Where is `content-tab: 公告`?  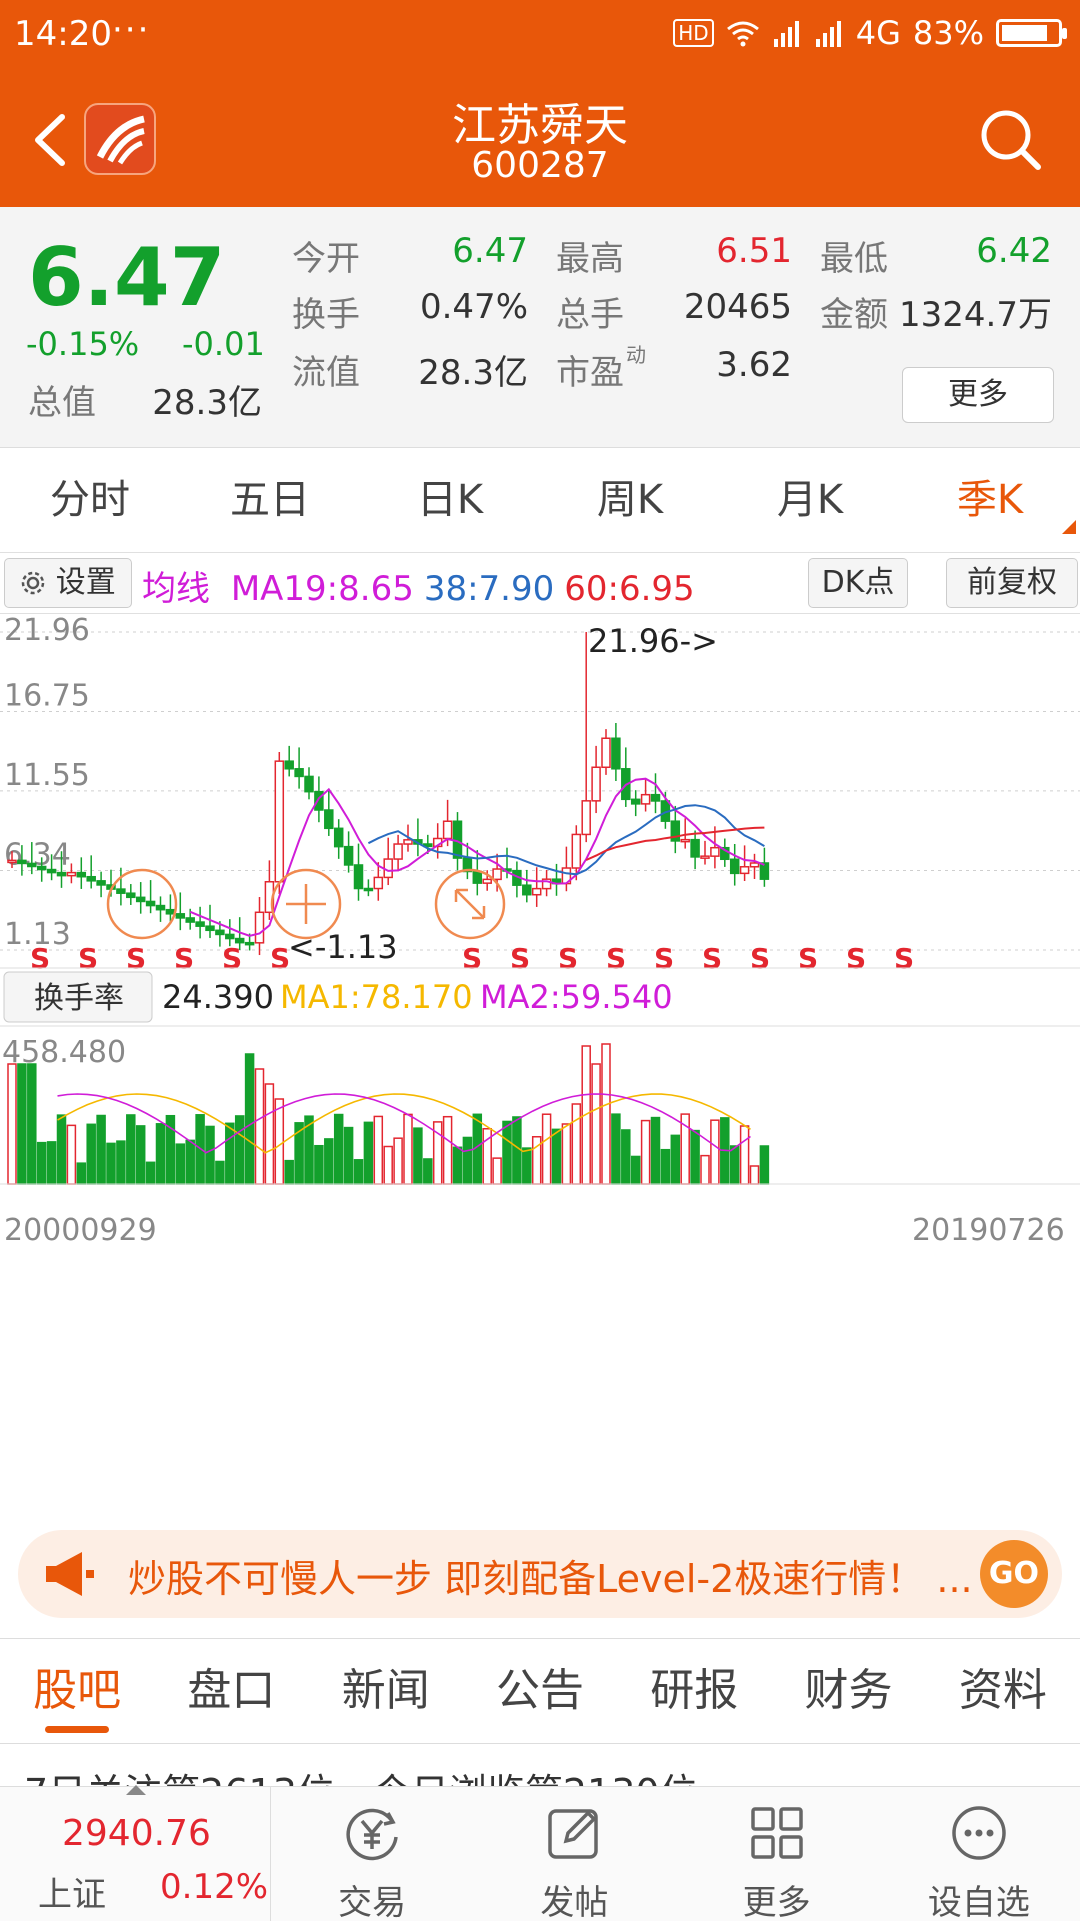
content-tab: 公告 is located at coordinates (540, 1691).